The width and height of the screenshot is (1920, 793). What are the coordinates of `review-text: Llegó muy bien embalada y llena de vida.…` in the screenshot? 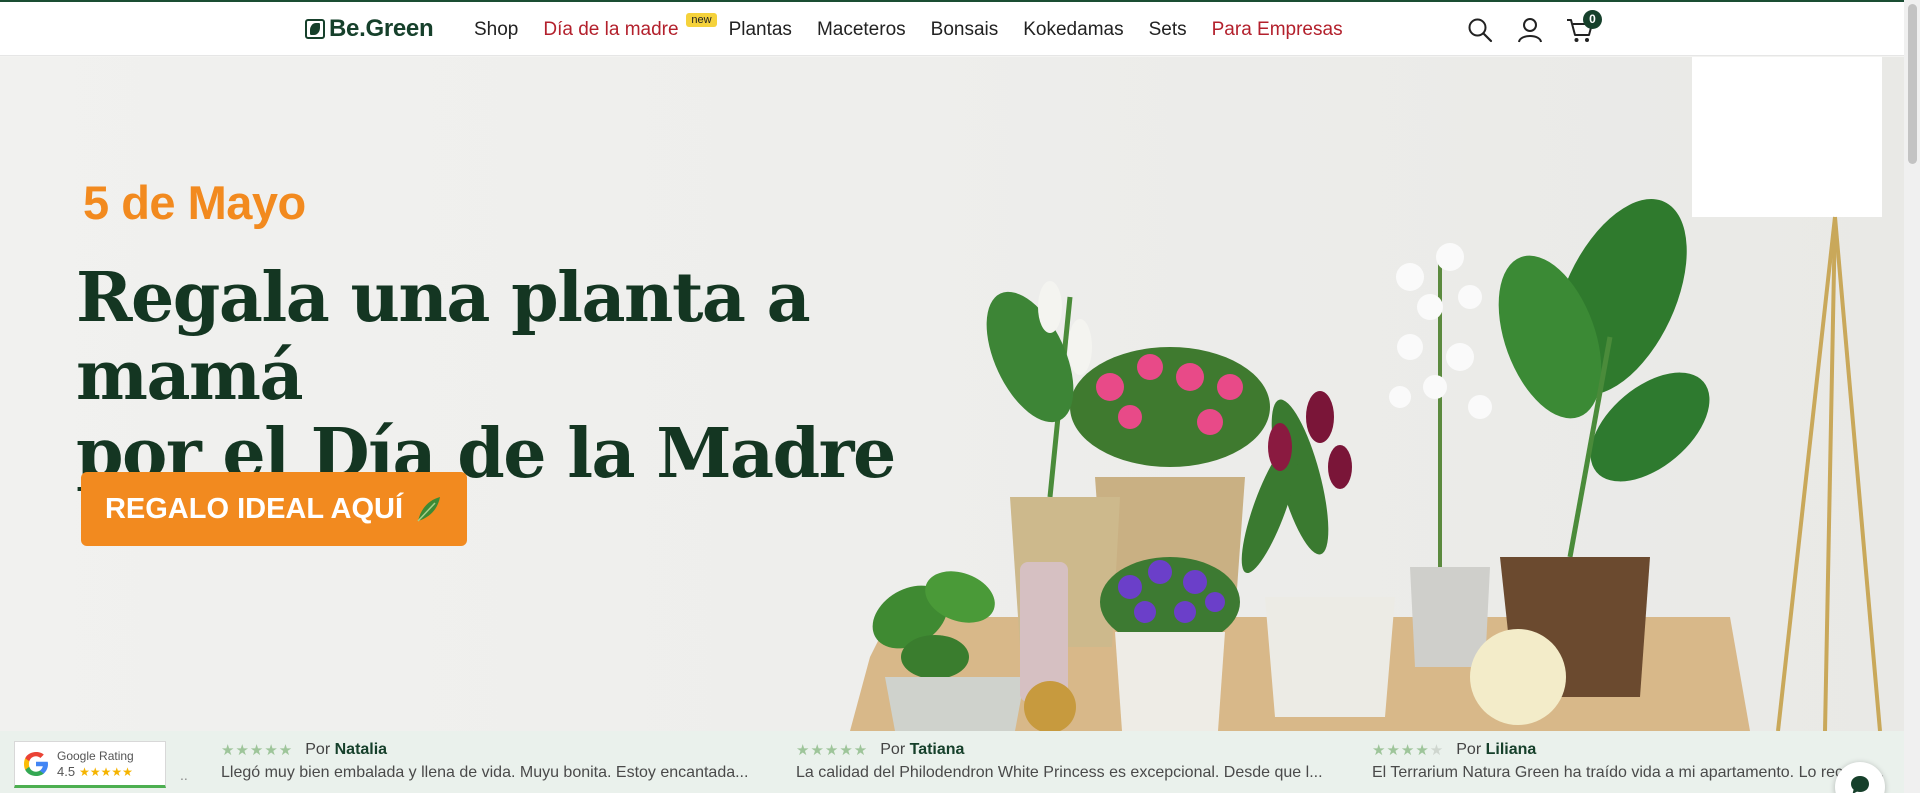 It's located at (485, 772).